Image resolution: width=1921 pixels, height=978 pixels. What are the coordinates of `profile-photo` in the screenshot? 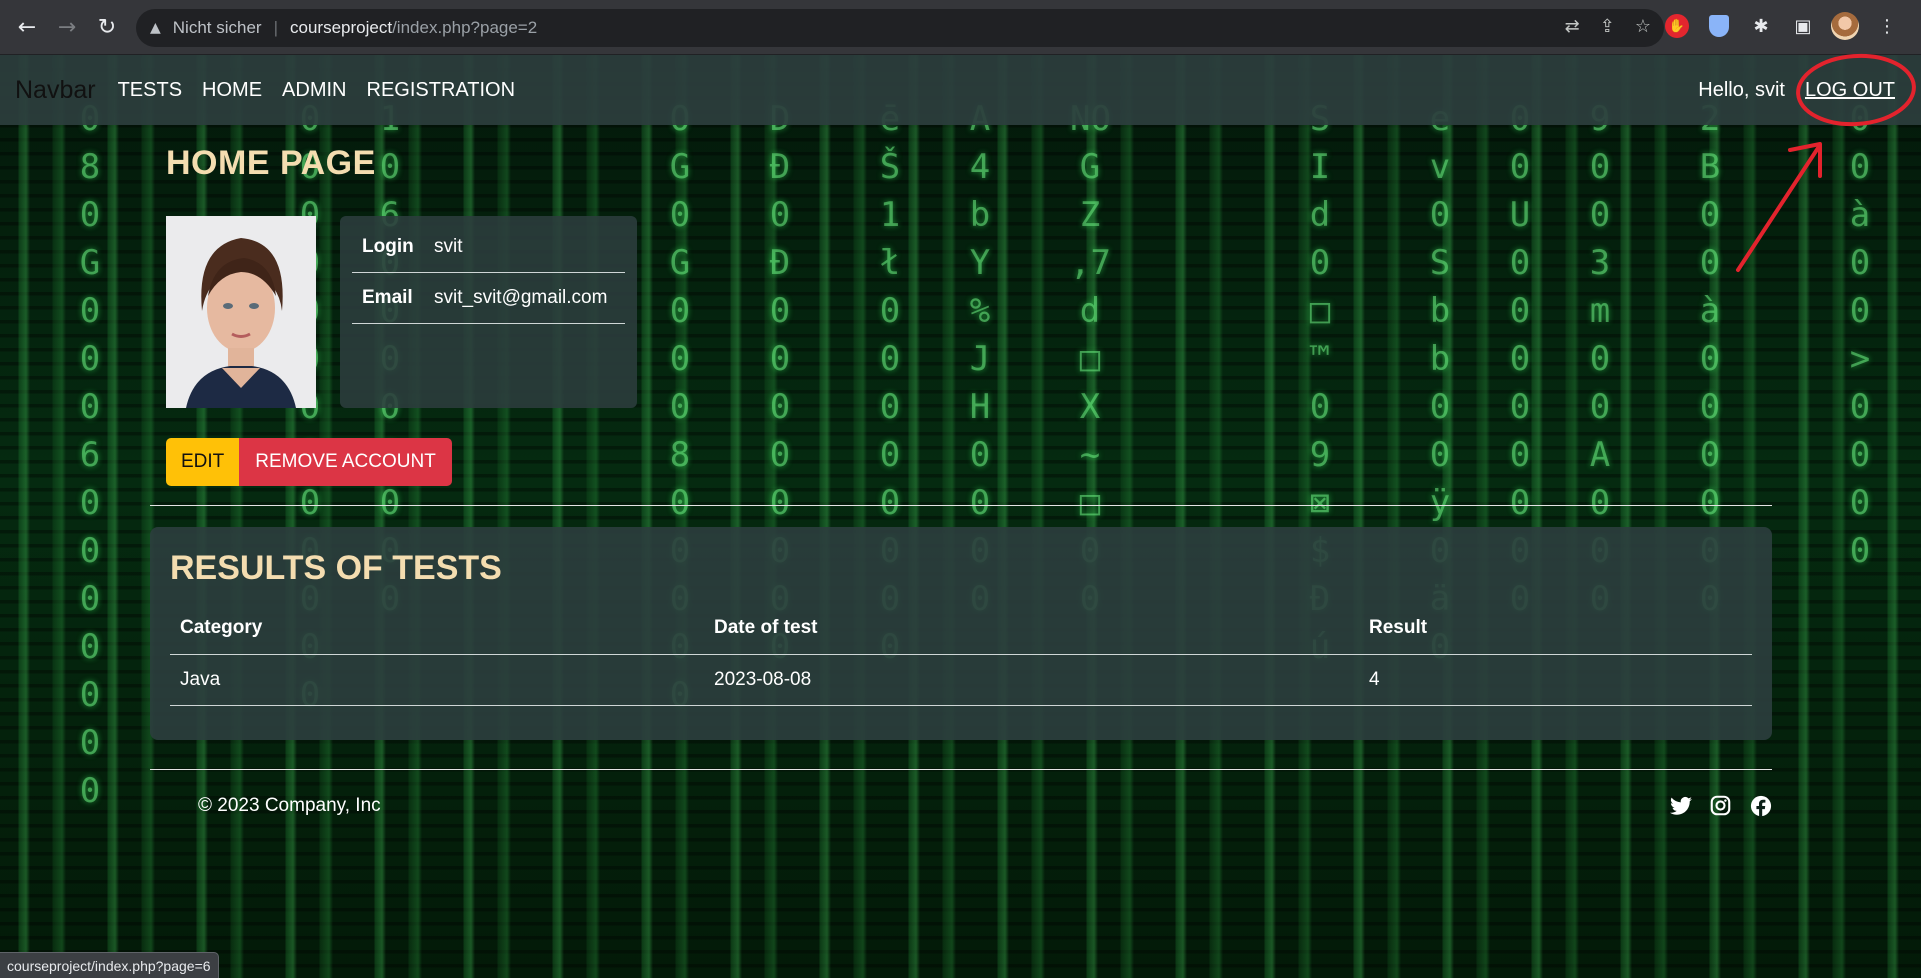 It's located at (241, 312).